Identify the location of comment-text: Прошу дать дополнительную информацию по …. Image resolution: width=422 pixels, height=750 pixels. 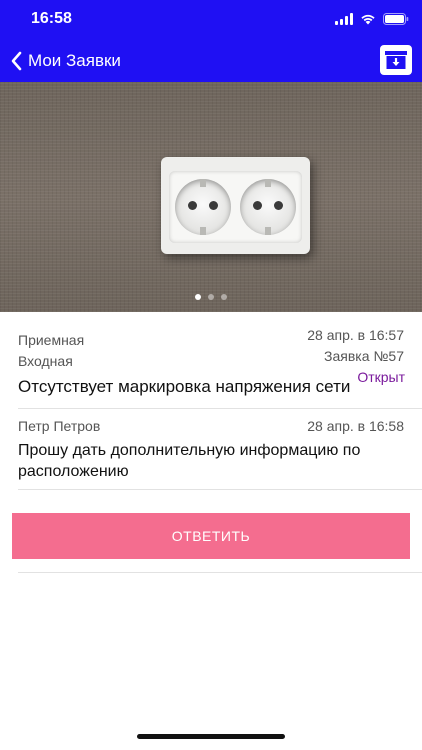
(189, 461).